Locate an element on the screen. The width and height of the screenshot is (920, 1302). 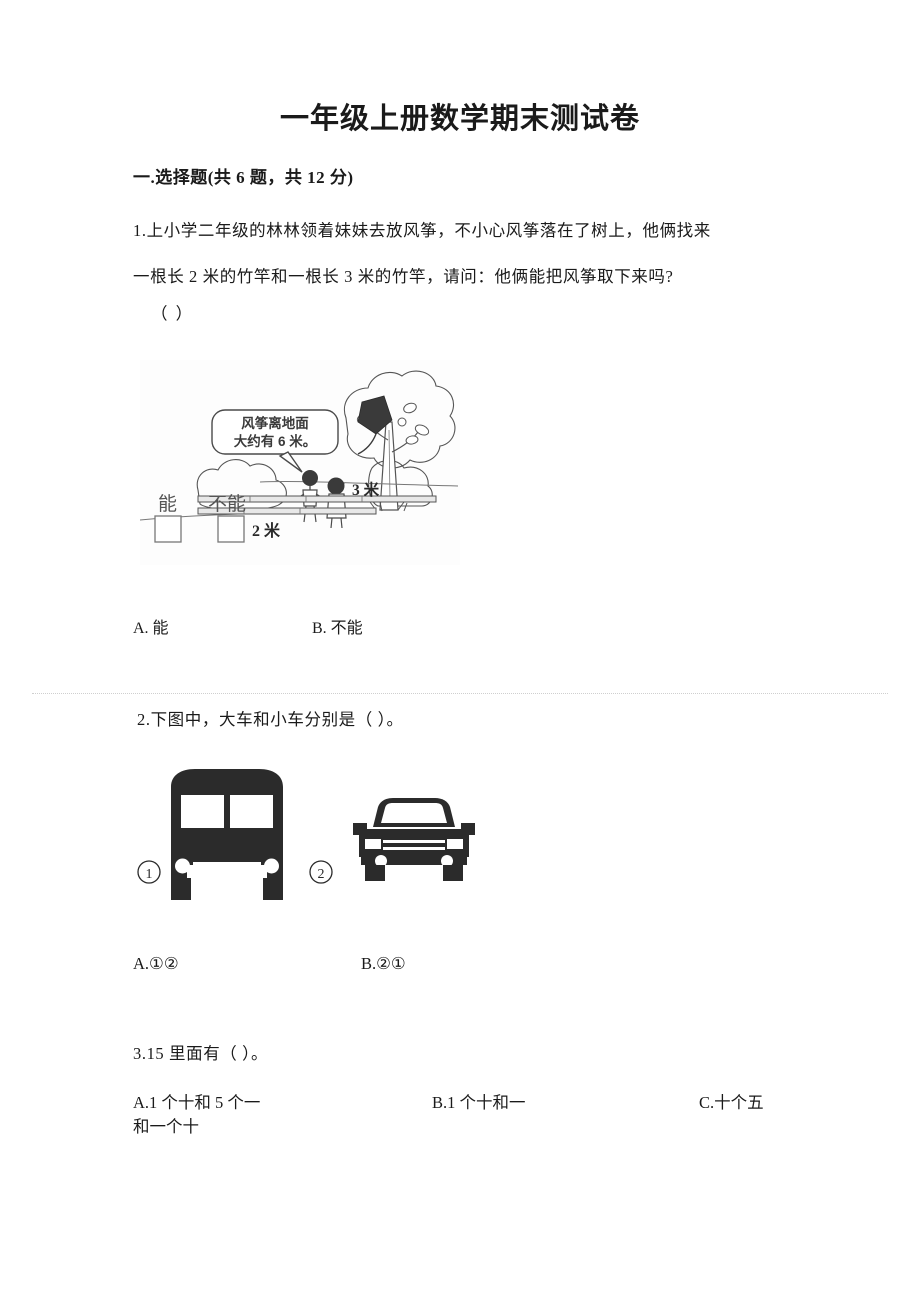
bus-headlight-right is located at coordinates (271, 866).